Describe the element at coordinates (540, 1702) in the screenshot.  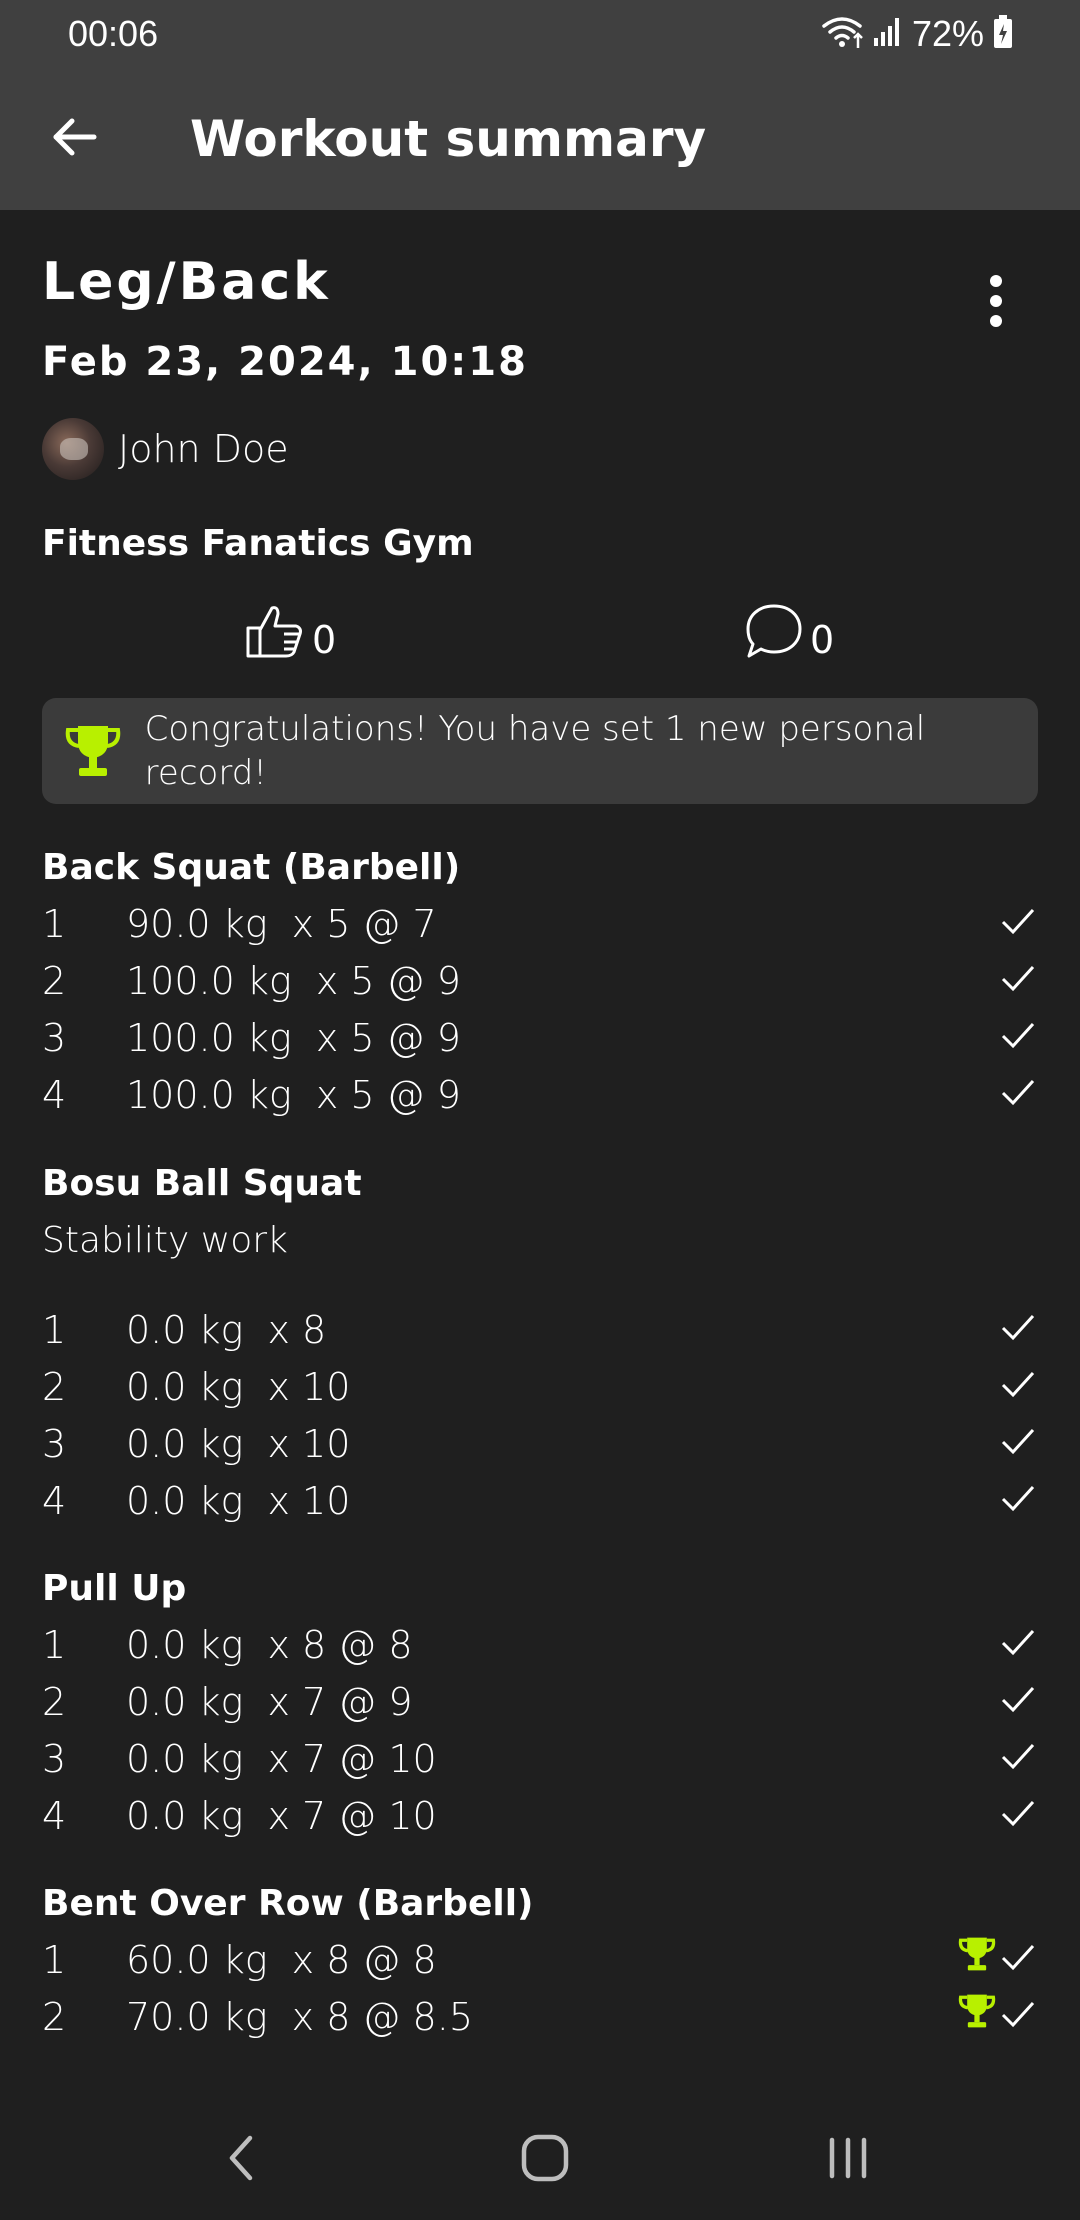
I see `set-row: 2 0.0 kg x 7 @ 9` at that location.